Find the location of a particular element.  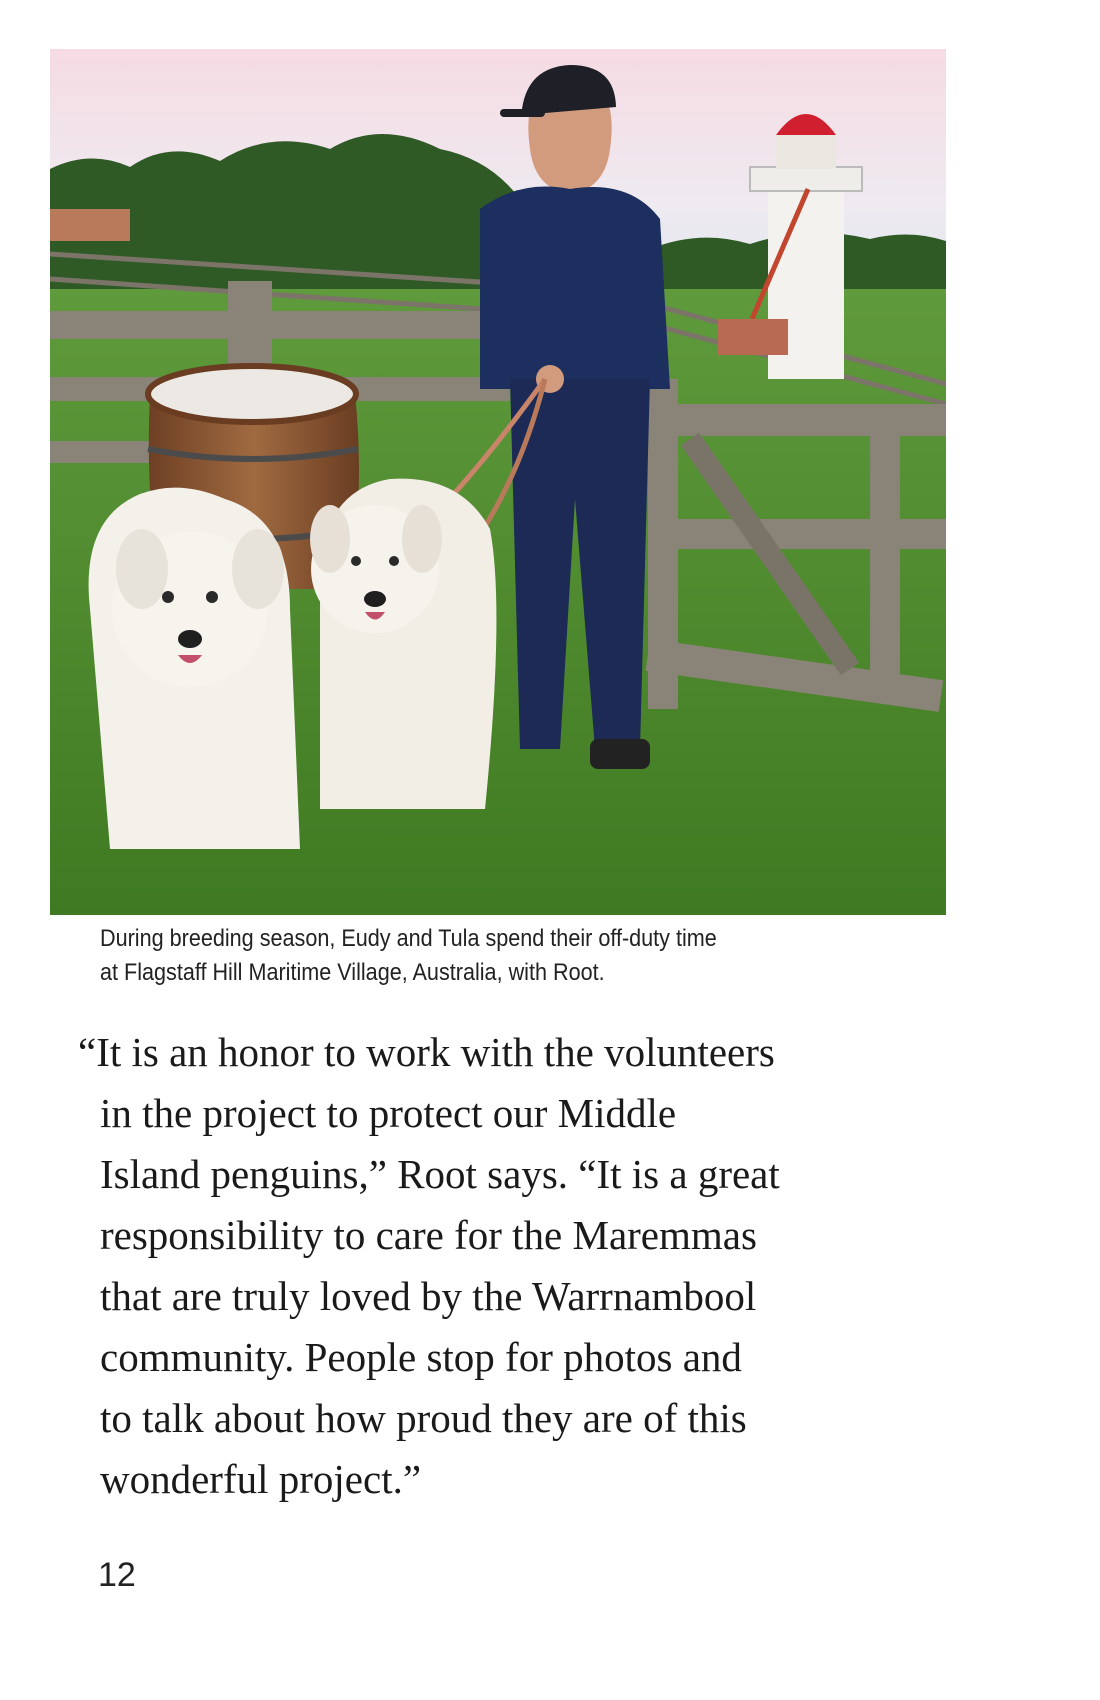

quote-line: to talk about how proud they are of this is located at coordinates (423, 1418).